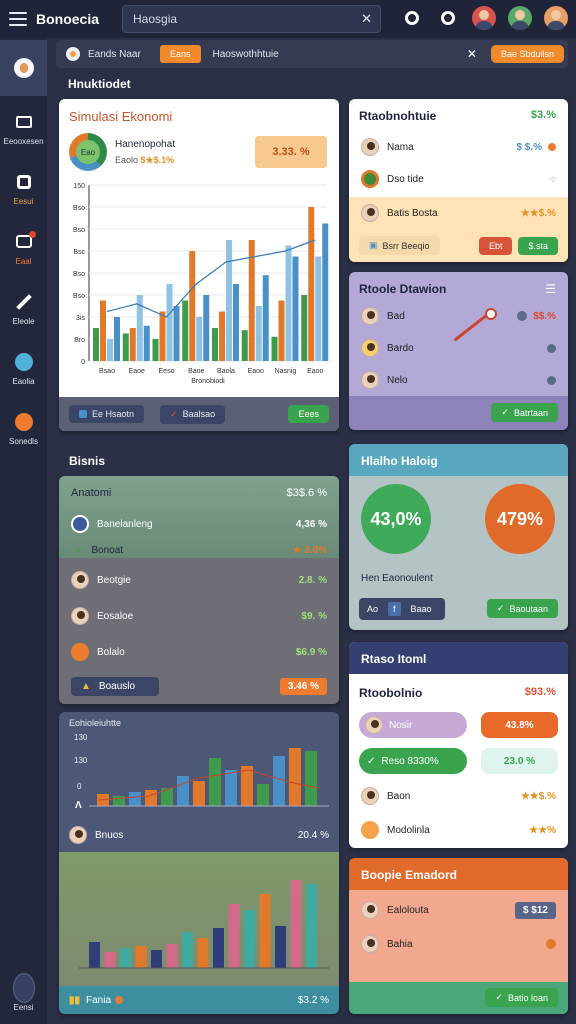 The height and width of the screenshot is (1024, 576). What do you see at coordinates (180, 54) in the screenshot?
I see `notice-chip: Eans` at bounding box center [180, 54].